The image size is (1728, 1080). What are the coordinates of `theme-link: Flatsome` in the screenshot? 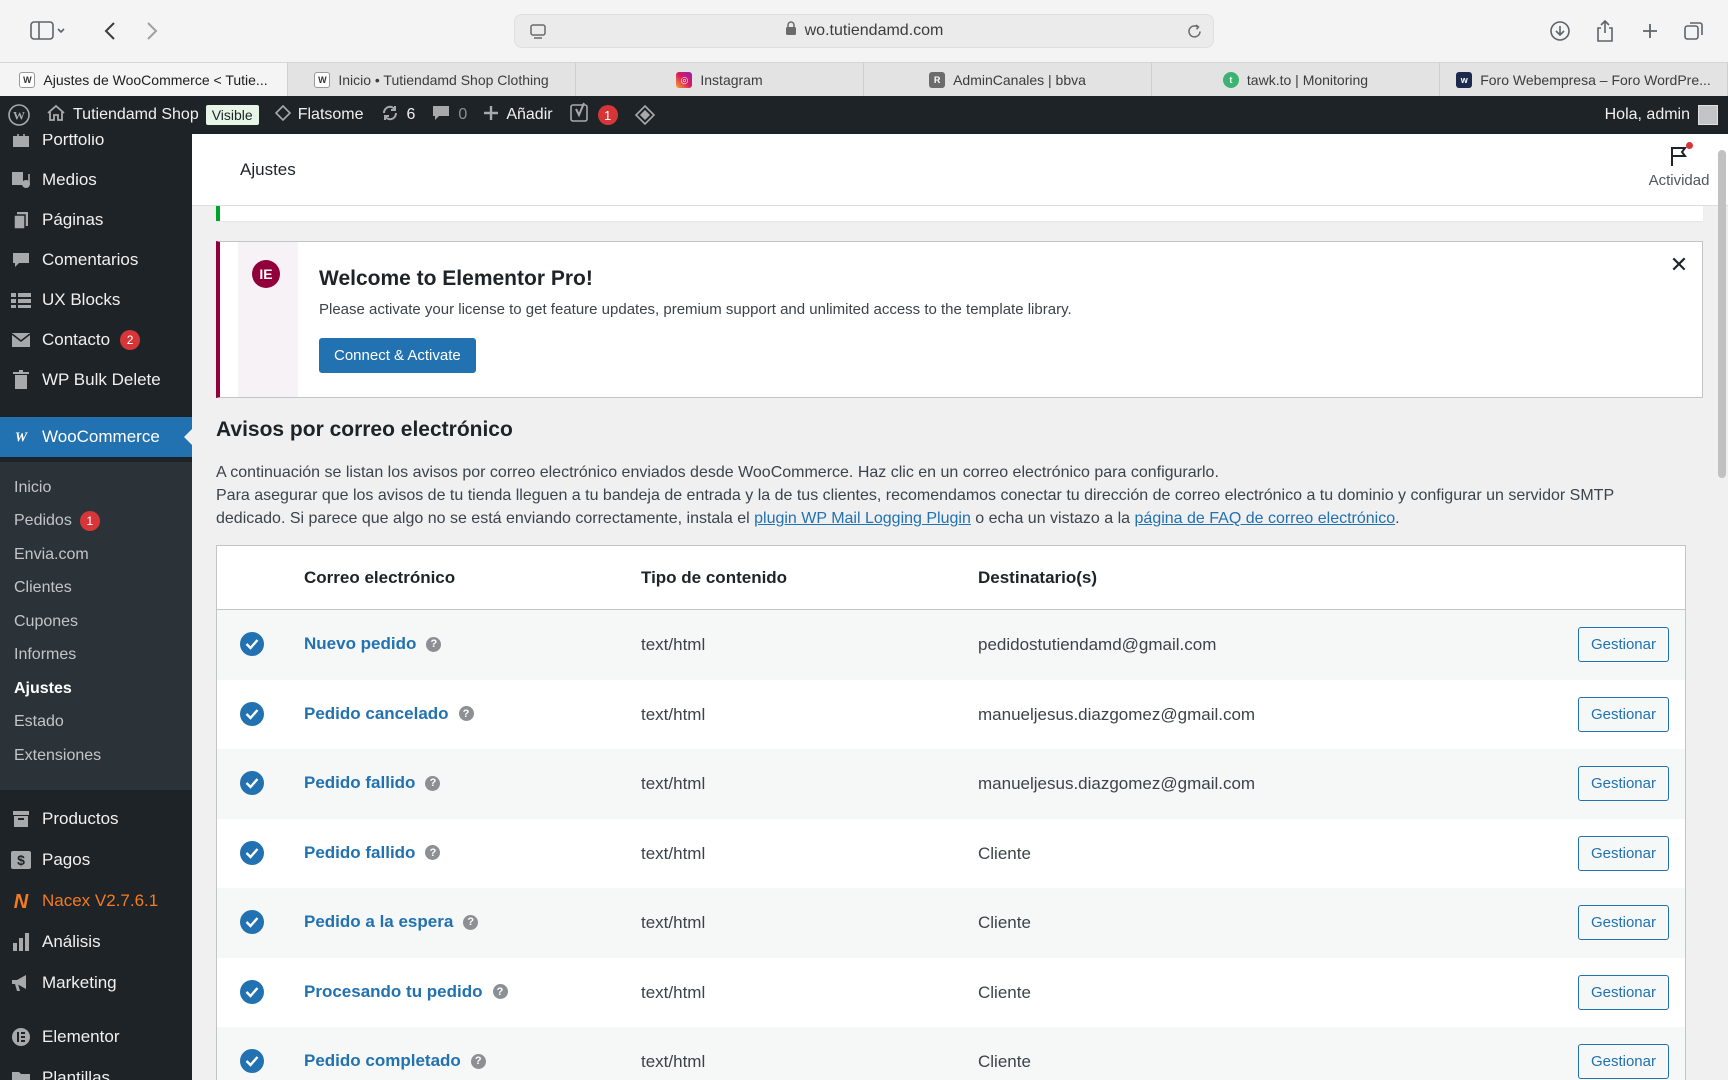 It's located at (319, 115).